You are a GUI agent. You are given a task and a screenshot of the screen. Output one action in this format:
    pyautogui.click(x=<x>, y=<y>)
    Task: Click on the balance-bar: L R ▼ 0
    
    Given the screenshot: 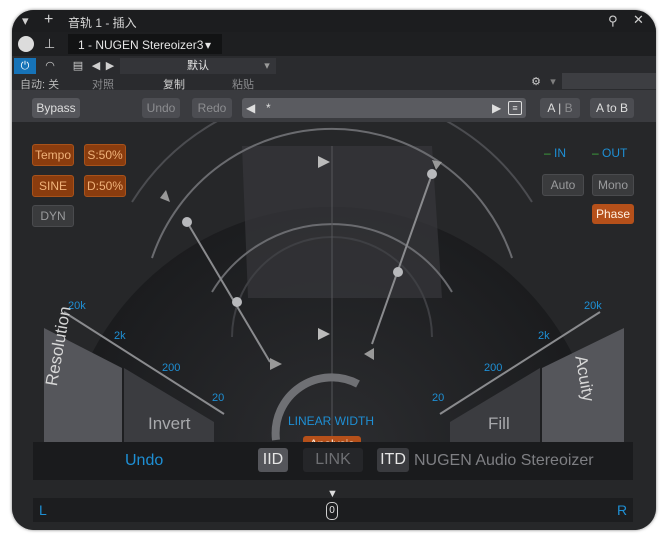 What is the action you would take?
    pyautogui.click(x=333, y=505)
    